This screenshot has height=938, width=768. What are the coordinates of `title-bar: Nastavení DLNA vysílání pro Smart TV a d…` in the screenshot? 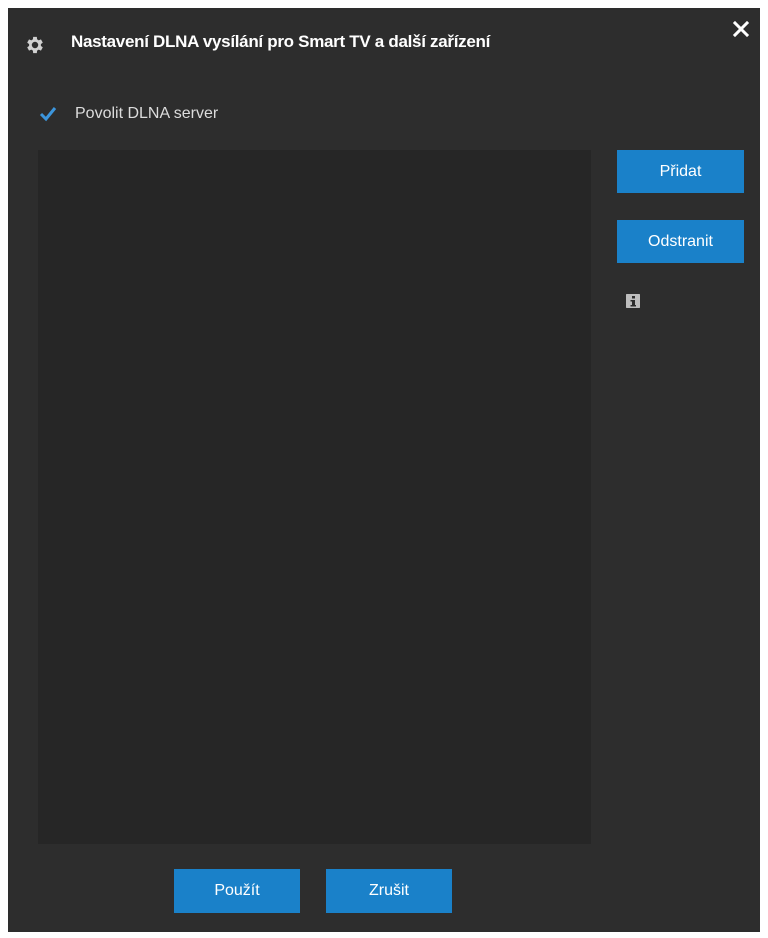 It's located at (384, 43).